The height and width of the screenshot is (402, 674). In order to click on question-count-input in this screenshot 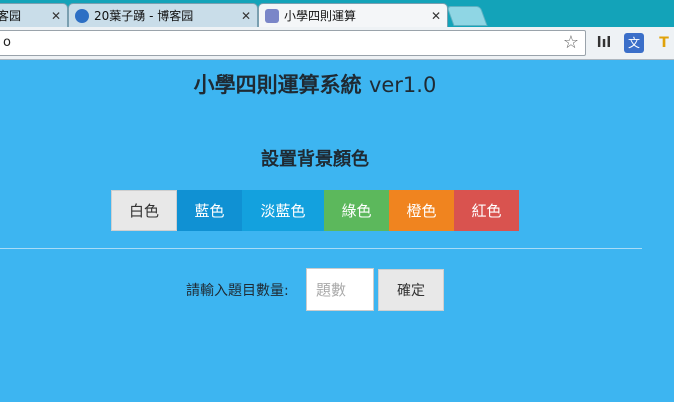, I will do `click(340, 289)`.